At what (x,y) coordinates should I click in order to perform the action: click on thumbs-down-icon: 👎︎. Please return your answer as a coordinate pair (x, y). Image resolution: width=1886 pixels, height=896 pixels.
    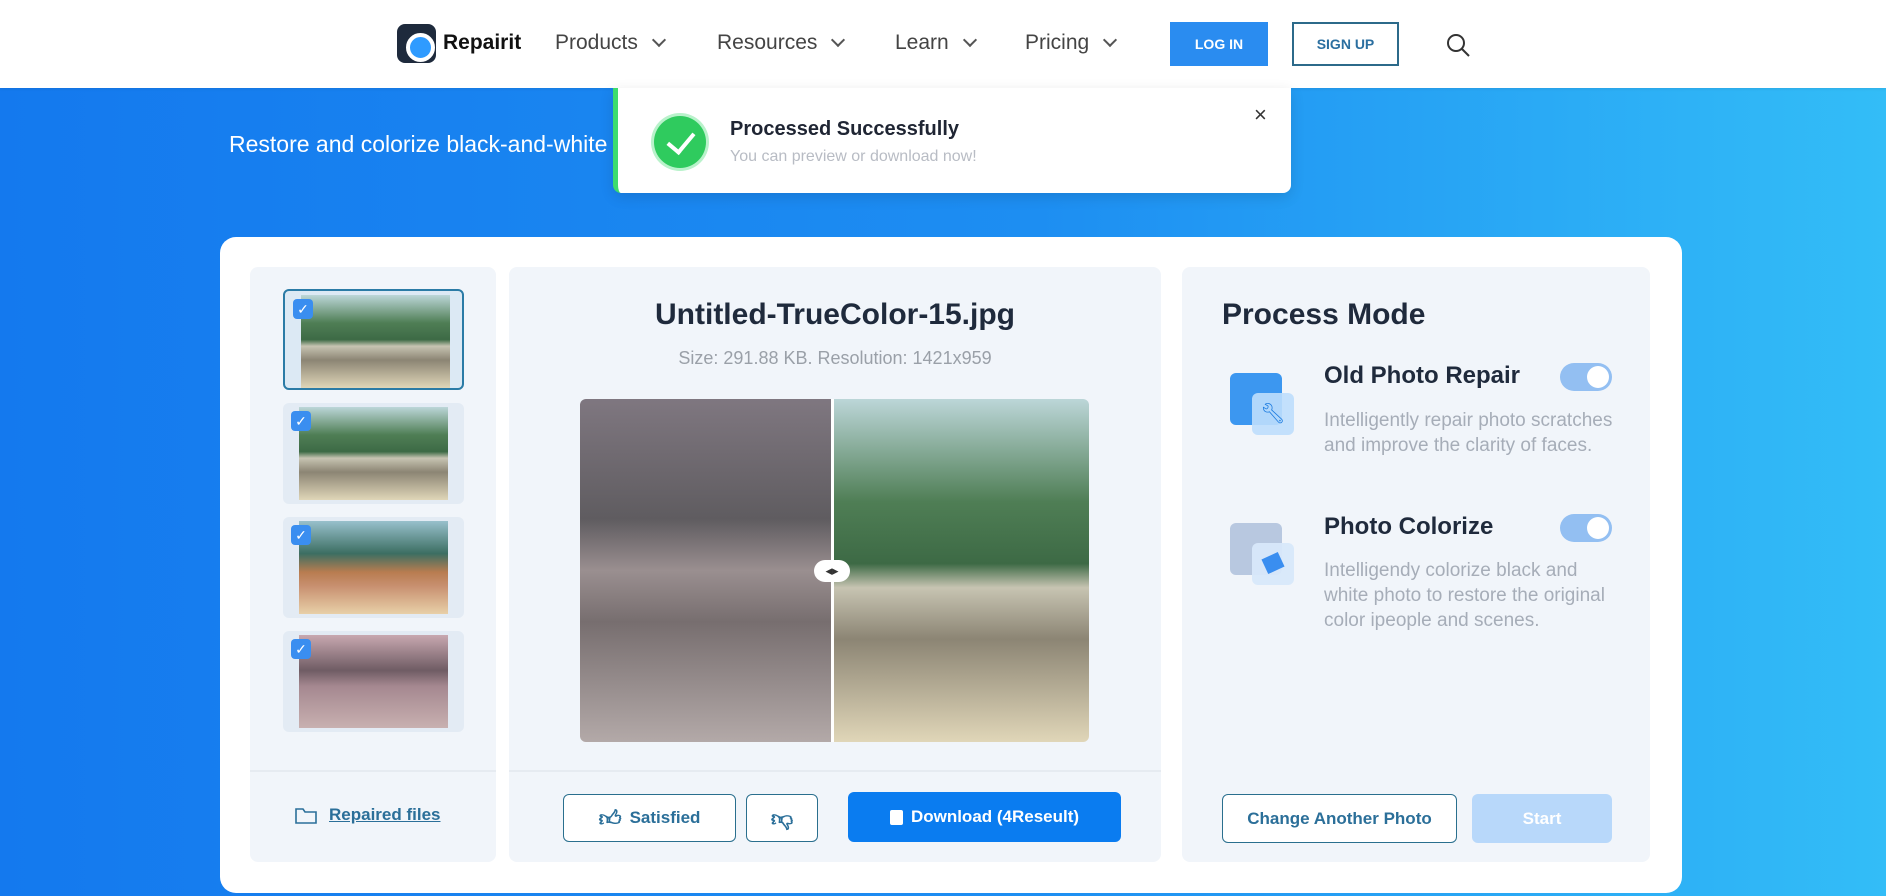
    Looking at the image, I should click on (782, 818).